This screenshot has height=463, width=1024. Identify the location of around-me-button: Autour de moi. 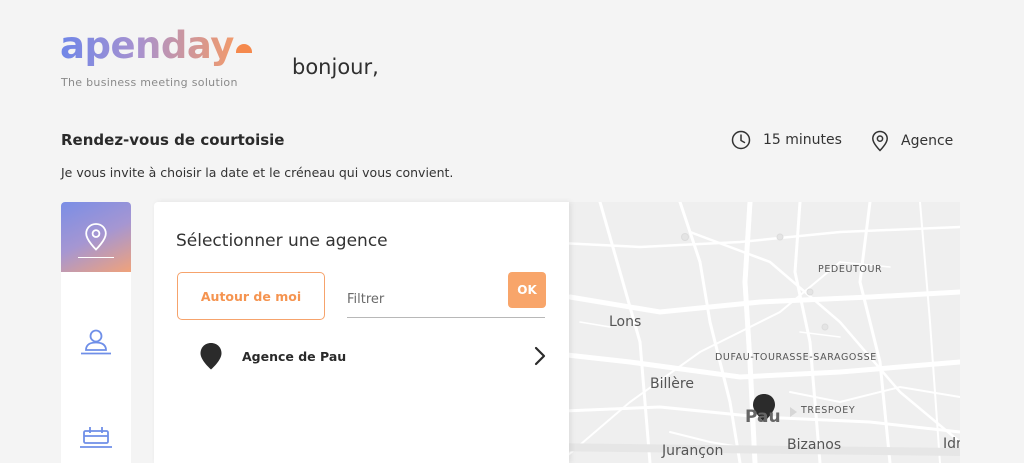
(251, 296).